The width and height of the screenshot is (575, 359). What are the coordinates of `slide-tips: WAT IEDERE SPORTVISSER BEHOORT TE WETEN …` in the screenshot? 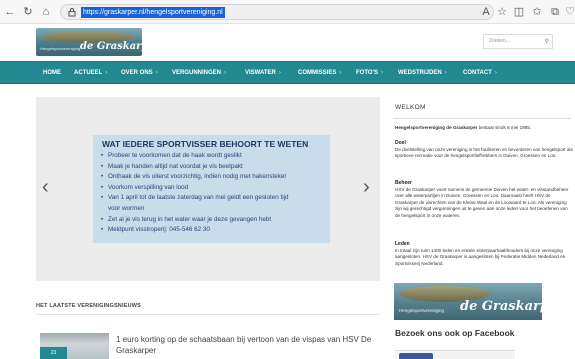 It's located at (211, 189).